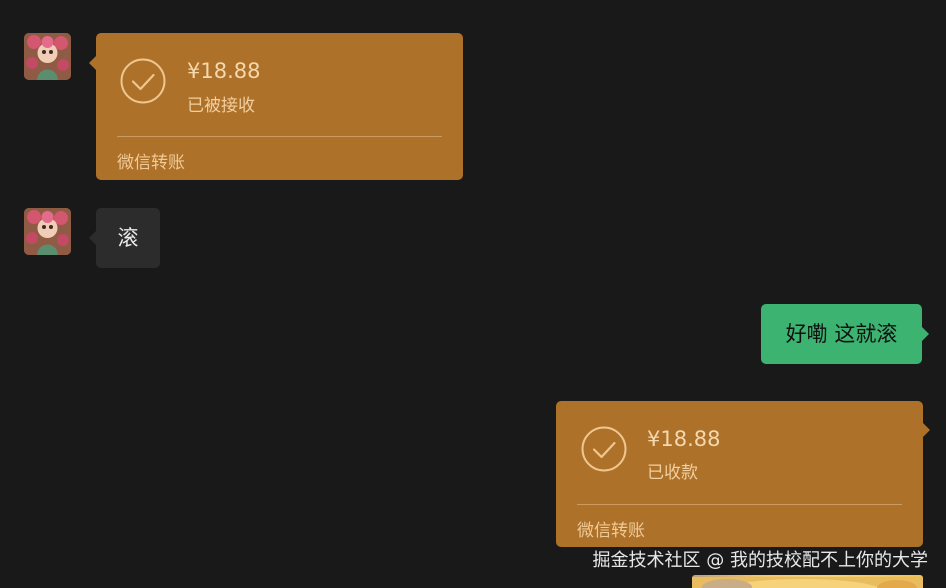 This screenshot has height=588, width=946. I want to click on message-image-partial, so click(807, 581).